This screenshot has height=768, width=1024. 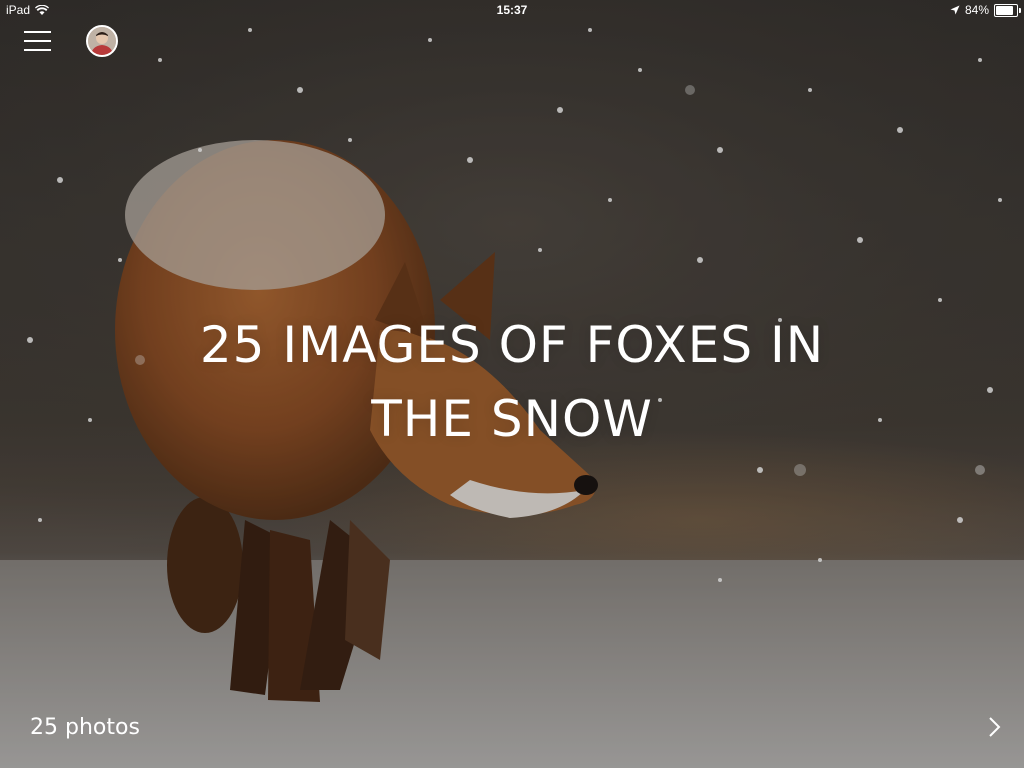 I want to click on battery-level-fill, so click(x=1004, y=10).